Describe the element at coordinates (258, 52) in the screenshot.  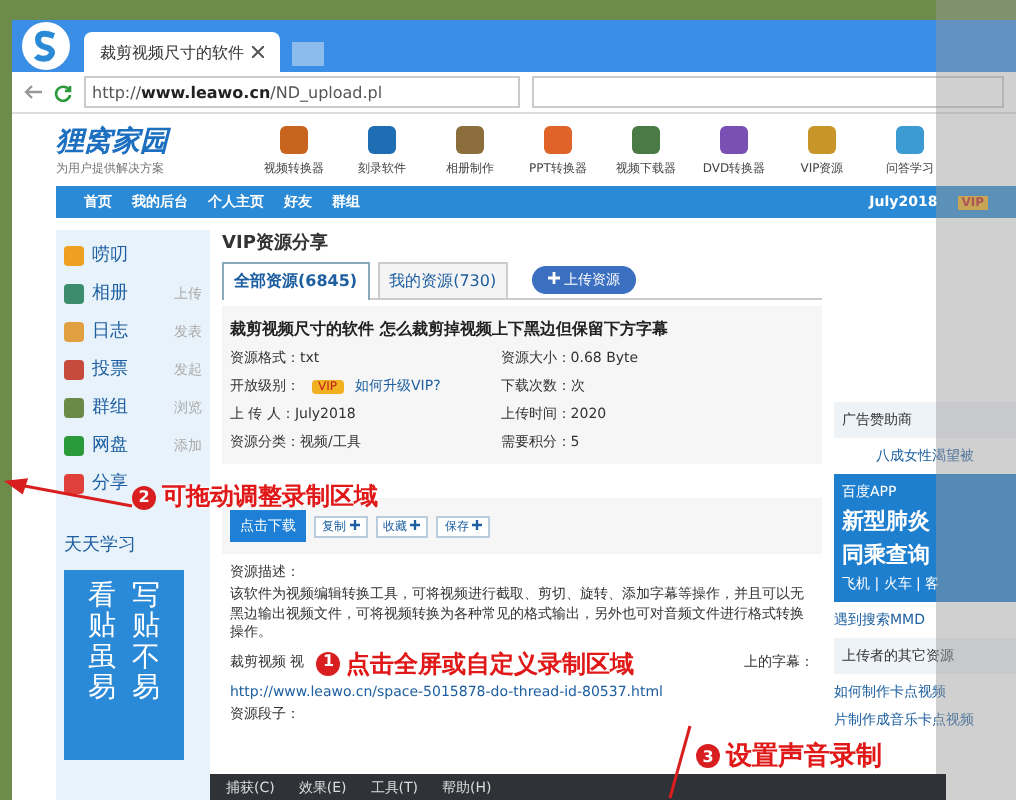
I see `close-icon` at that location.